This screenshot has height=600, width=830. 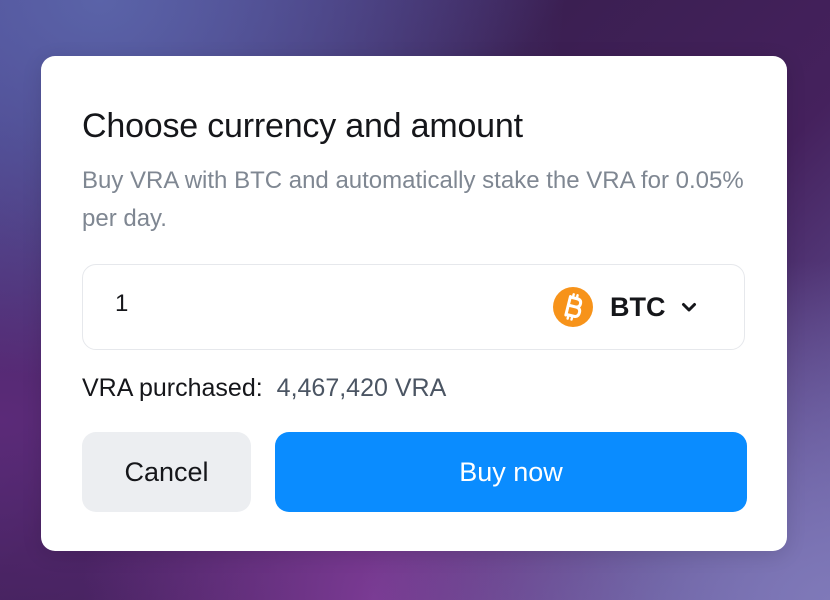 I want to click on amount-input-group: 1 BTC, so click(x=413, y=307).